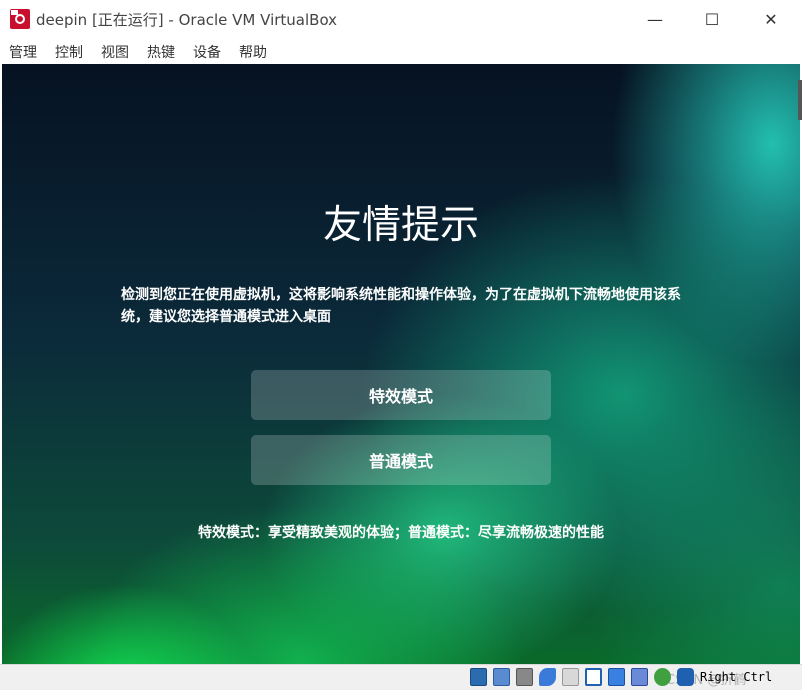 The image size is (802, 690). I want to click on video-capture-icon, so click(639, 677).